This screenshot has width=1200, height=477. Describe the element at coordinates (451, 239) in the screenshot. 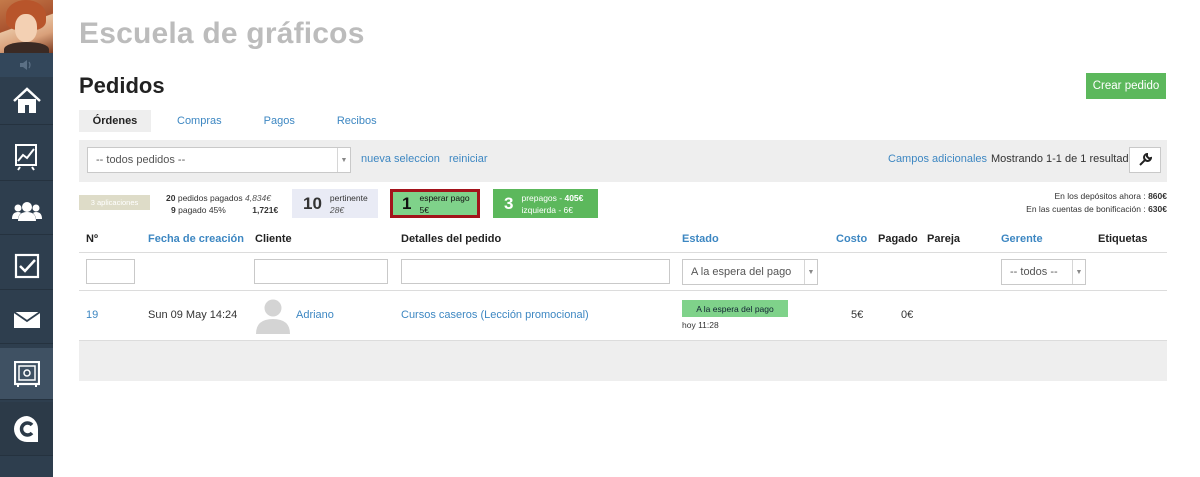

I see `column-order-details: Detalles del pedido` at that location.